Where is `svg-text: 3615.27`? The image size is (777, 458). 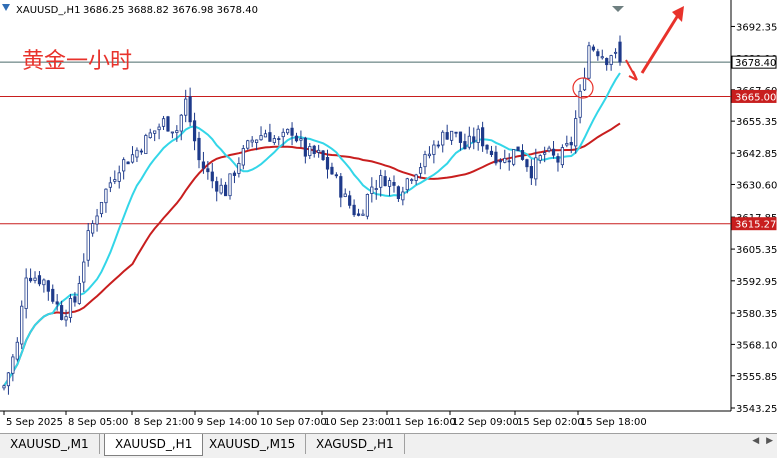
svg-text: 3615.27 is located at coordinates (755, 225).